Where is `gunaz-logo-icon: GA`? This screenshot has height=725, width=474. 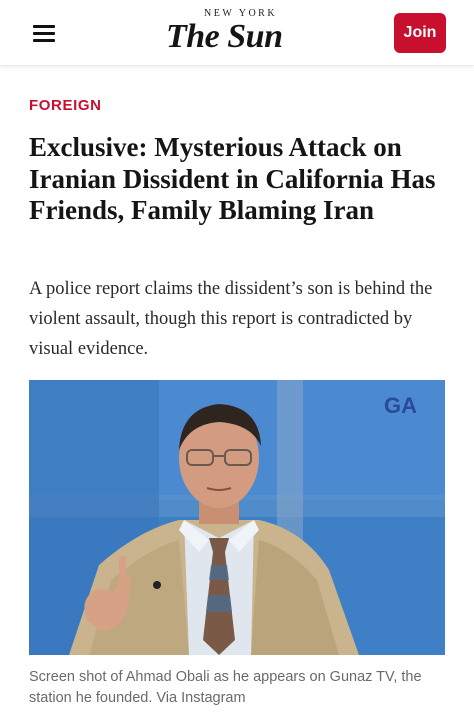 gunaz-logo-icon: GA is located at coordinates (400, 405).